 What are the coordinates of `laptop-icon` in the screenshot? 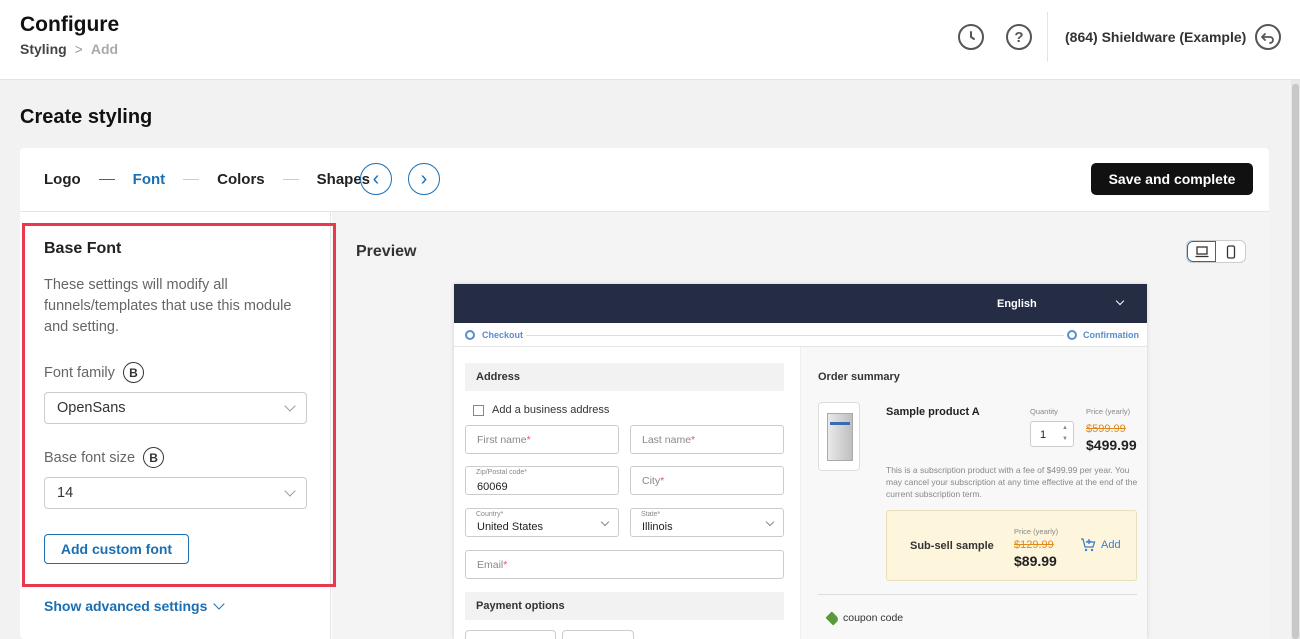 It's located at (1202, 251).